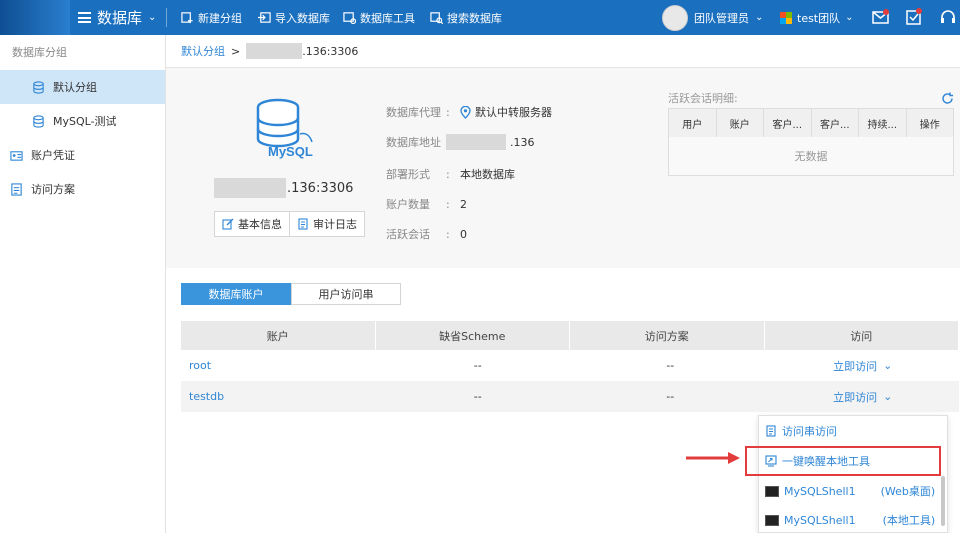  I want to click on mail-icon, so click(881, 17).